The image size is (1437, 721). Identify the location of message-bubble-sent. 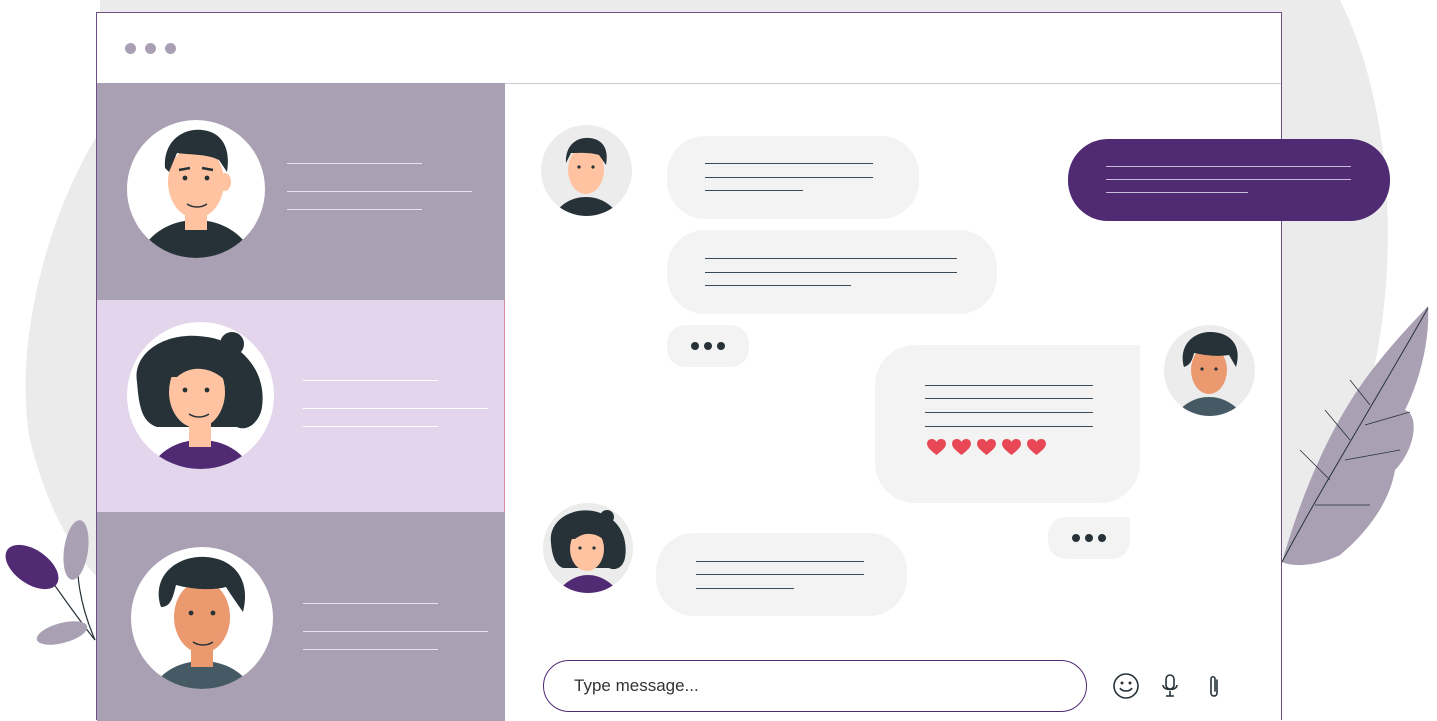
(1229, 180).